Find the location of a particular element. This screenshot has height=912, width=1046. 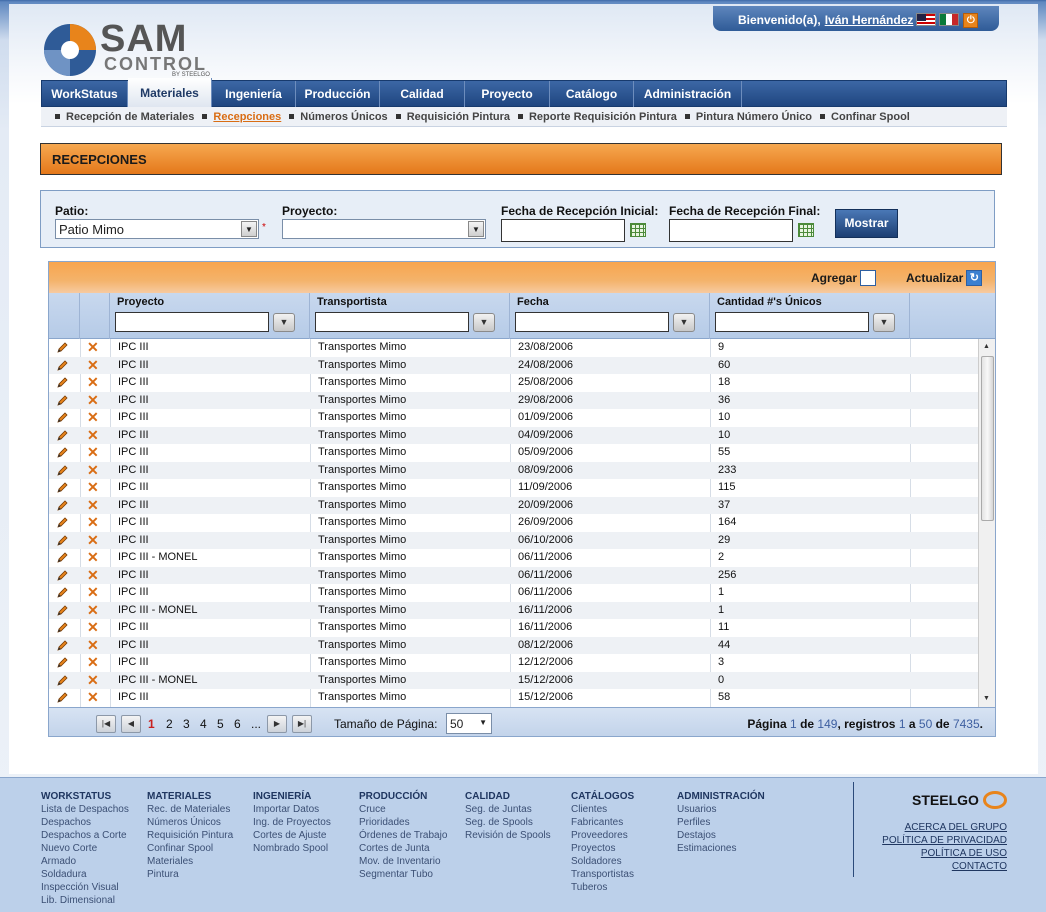

table-row: ✕ IPC III Transportes Mimo 16/11/2006 11 is located at coordinates (513, 628).